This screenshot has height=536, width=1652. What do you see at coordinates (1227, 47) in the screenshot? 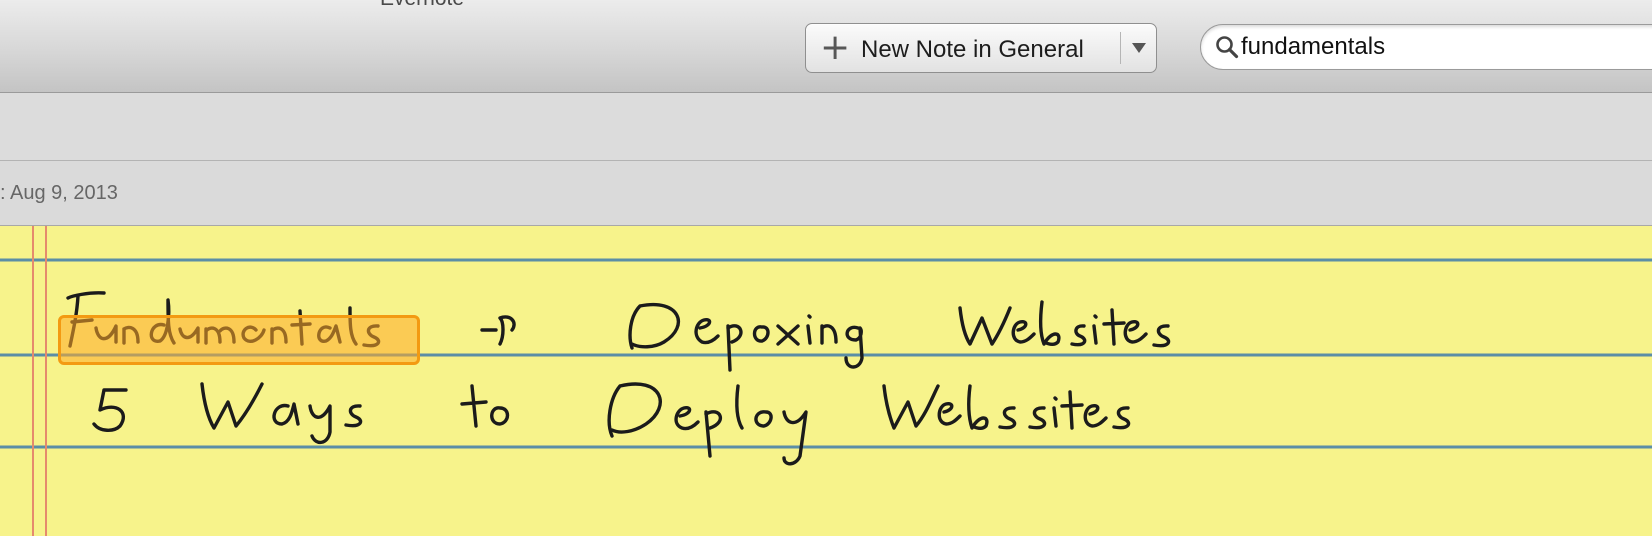
I see `search-icon` at bounding box center [1227, 47].